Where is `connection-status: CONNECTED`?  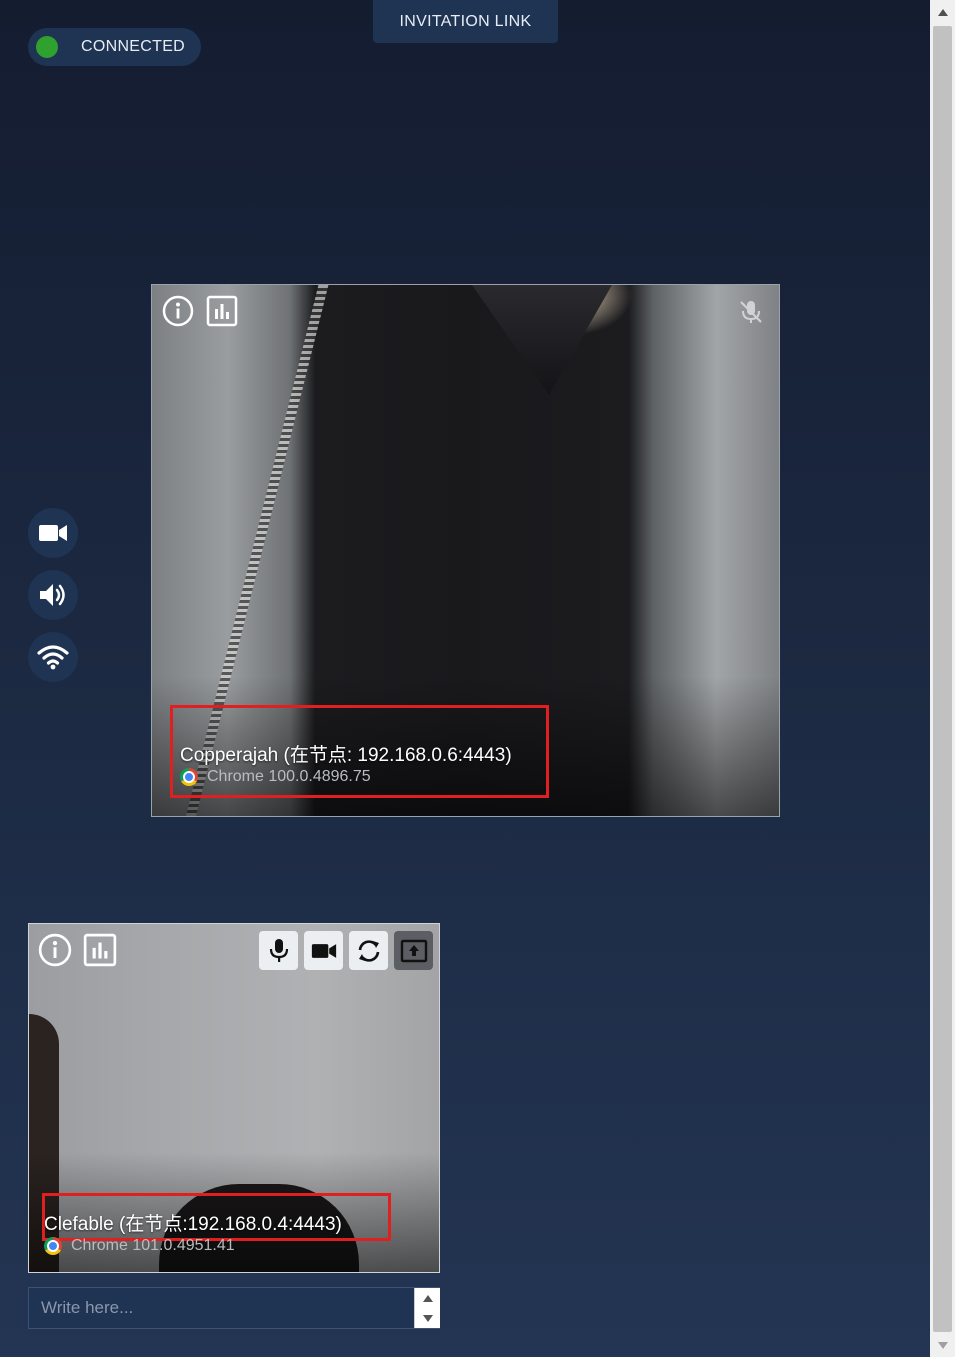 connection-status: CONNECTED is located at coordinates (114, 47).